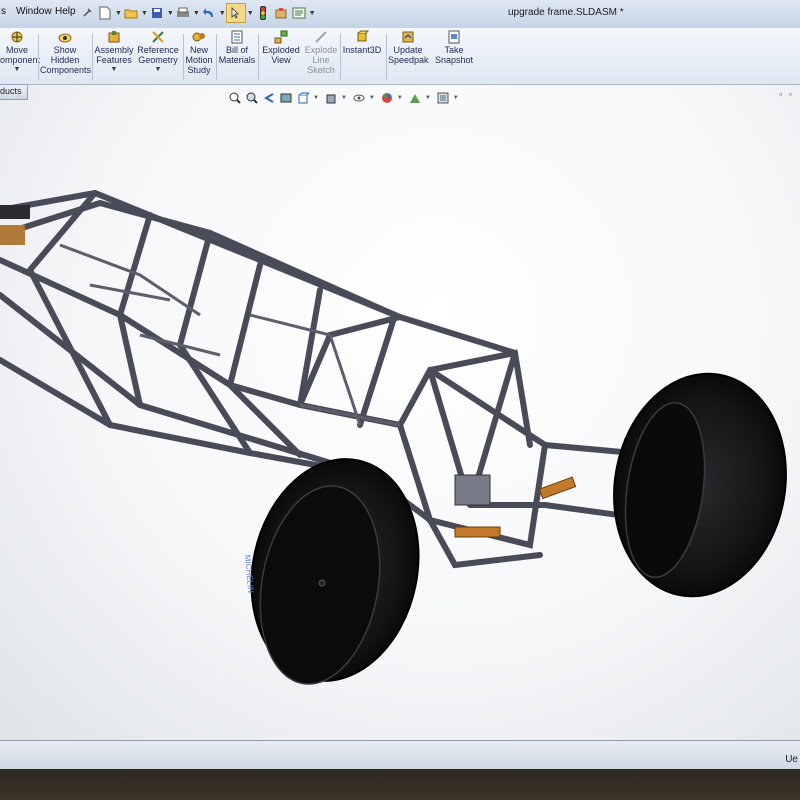 This screenshot has height=800, width=800. I want to click on reference-geometry-label-2: Geometry, so click(158, 60).